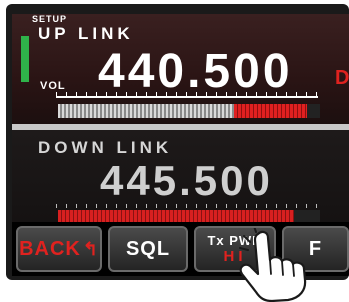  Describe the element at coordinates (50, 19) in the screenshot. I see `setup-tag: SETUP` at that location.